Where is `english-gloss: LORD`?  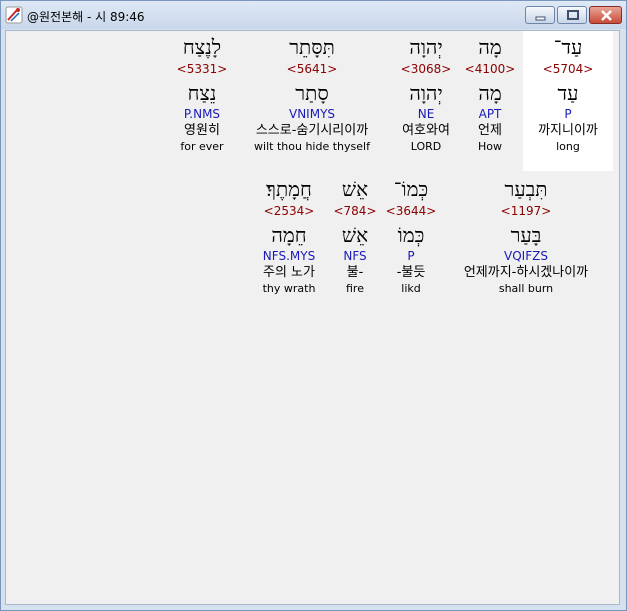
english-gloss: LORD is located at coordinates (426, 146).